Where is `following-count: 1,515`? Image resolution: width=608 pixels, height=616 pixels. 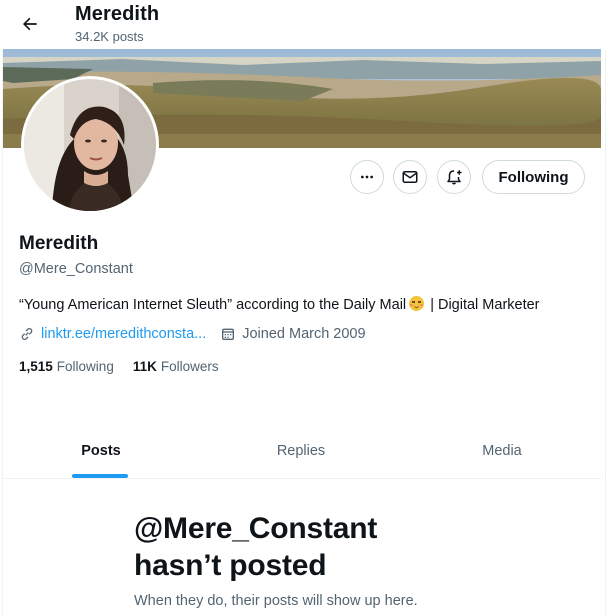 following-count: 1,515 is located at coordinates (36, 366).